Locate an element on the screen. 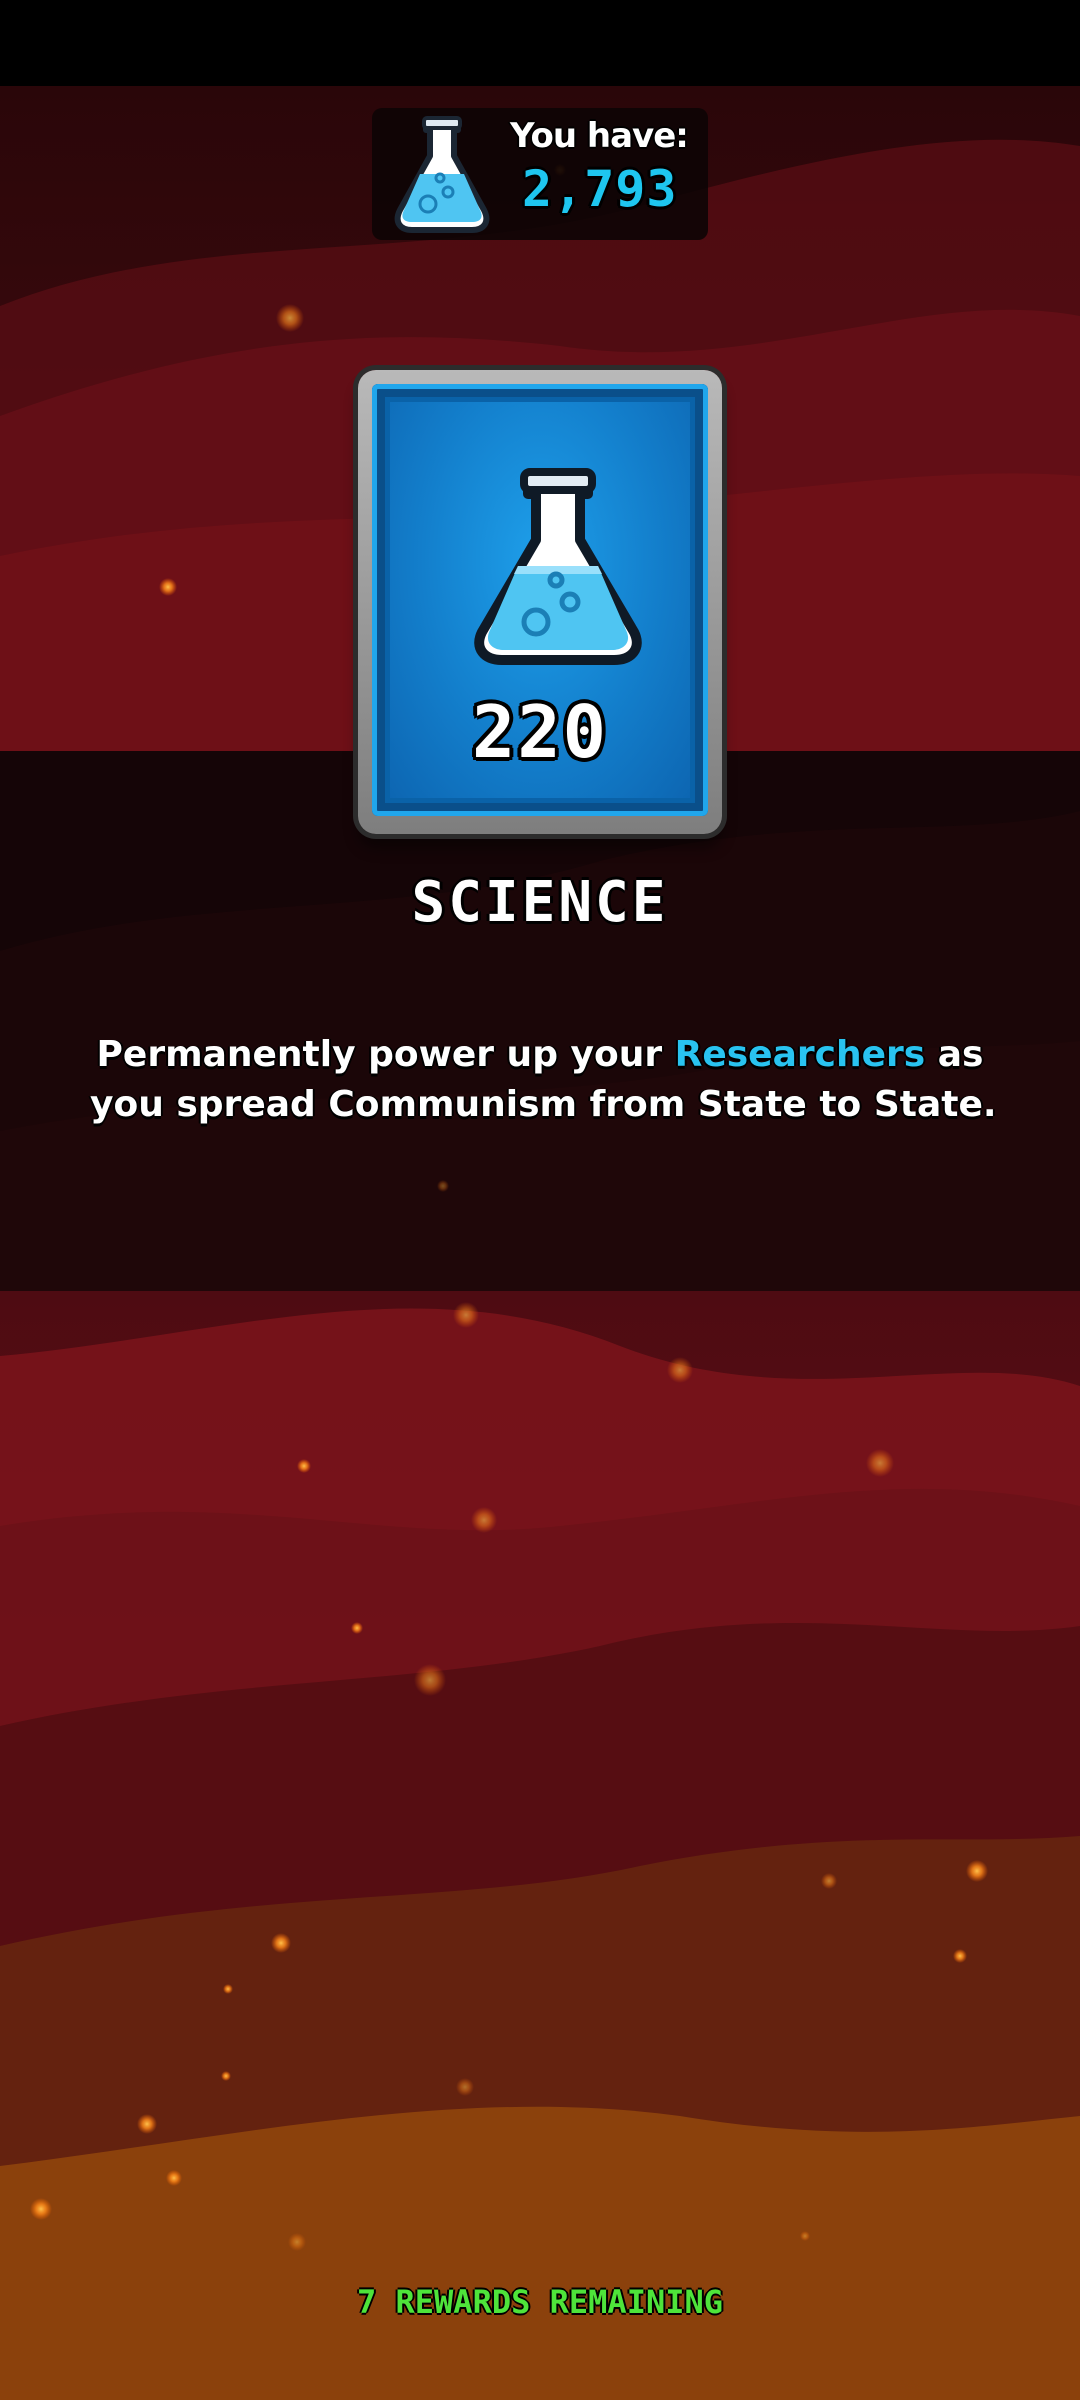  reward-card-face: 220 is located at coordinates (540, 600).